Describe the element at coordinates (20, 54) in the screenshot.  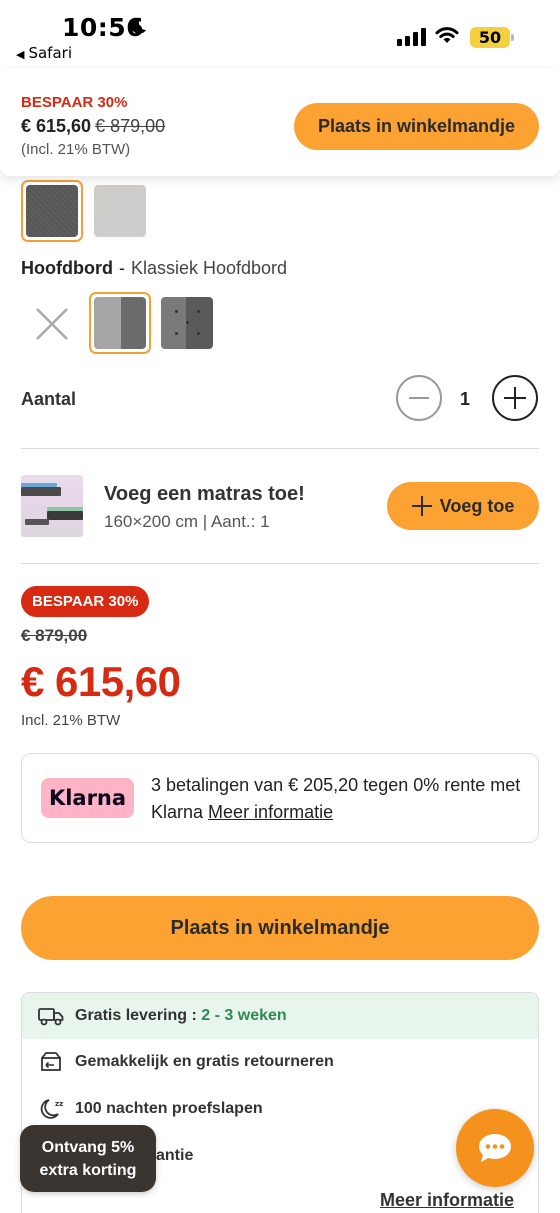
I see `back-arrow-icon: ◀` at that location.